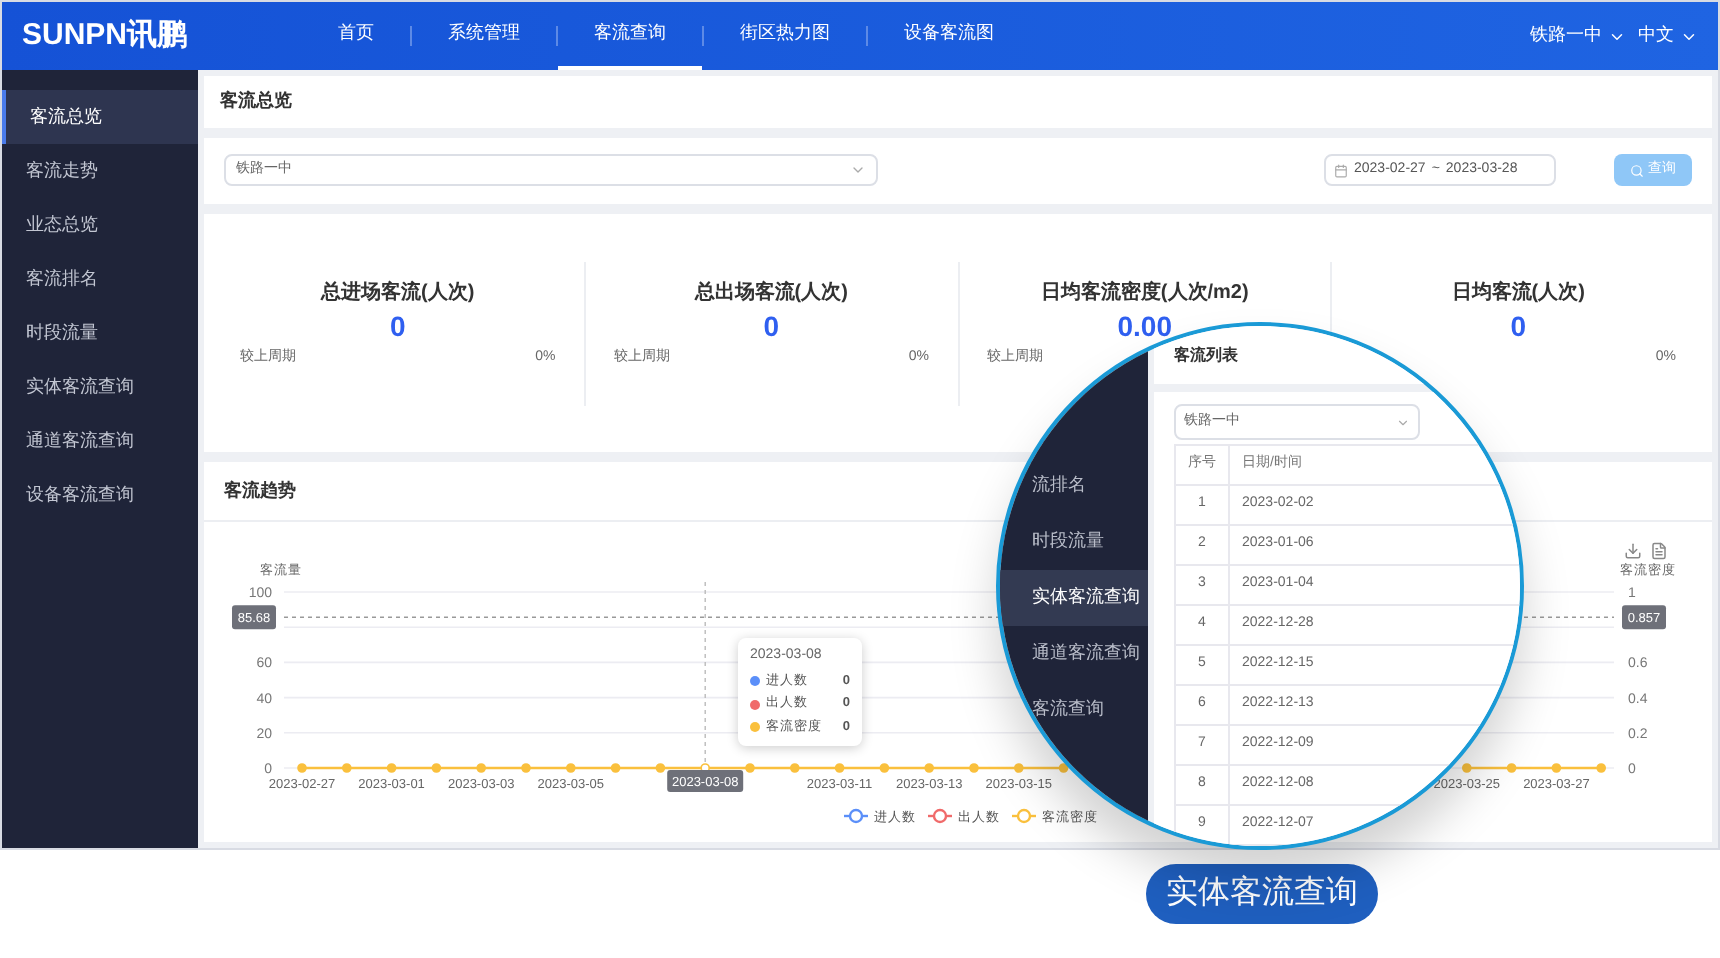  Describe the element at coordinates (100, 117) in the screenshot. I see `sidebar-item: 客流总览` at that location.